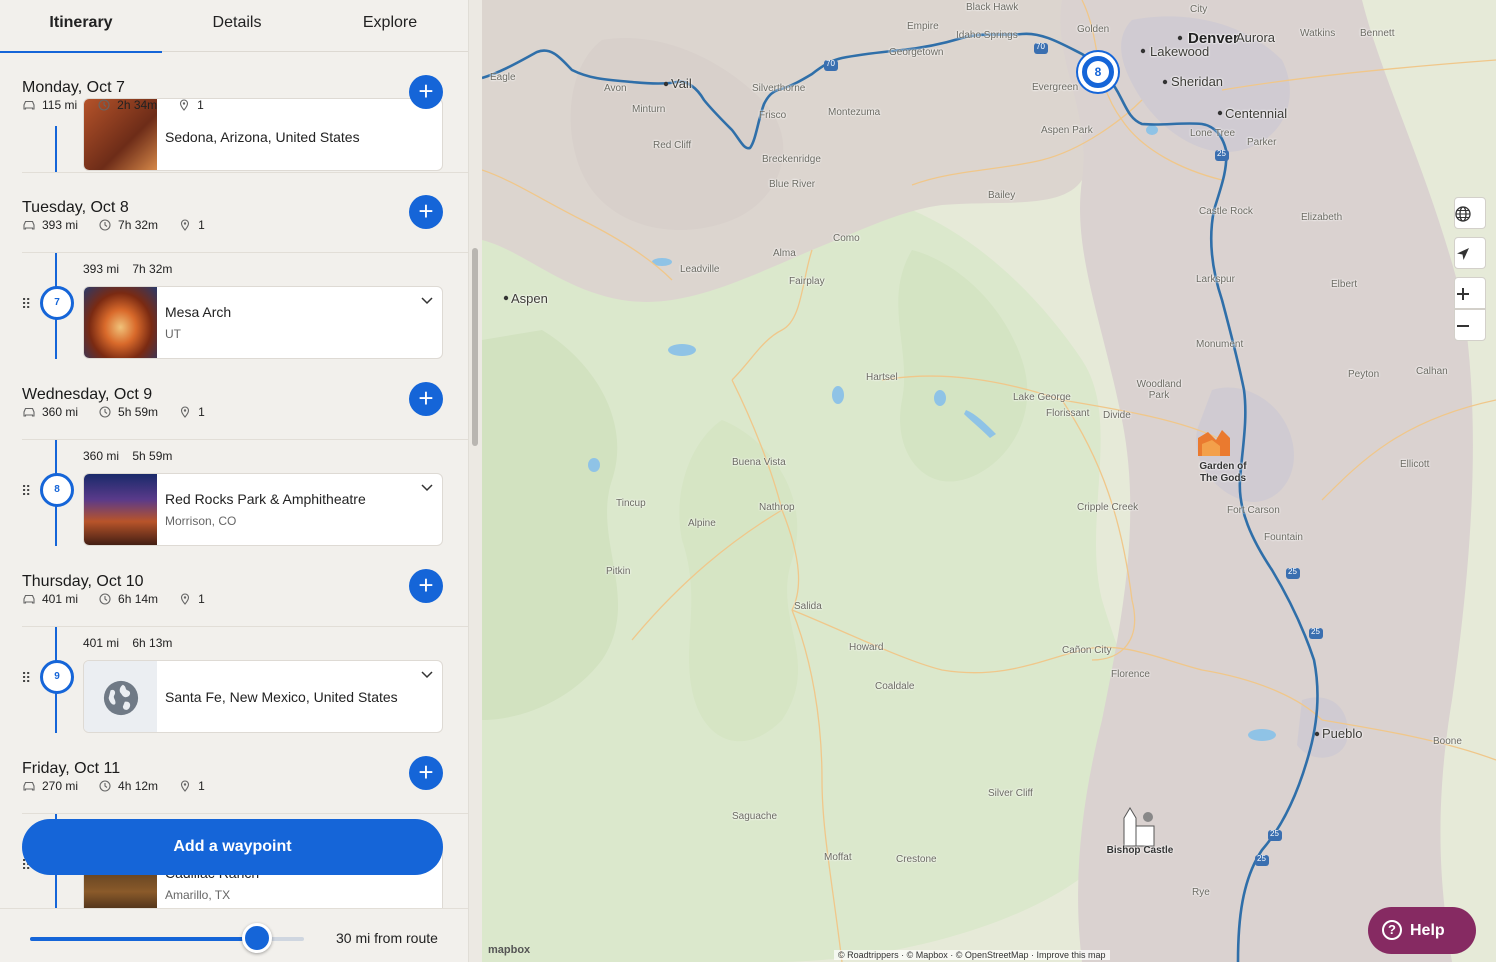 Image resolution: width=1496 pixels, height=962 pixels. What do you see at coordinates (1342, 733) in the screenshot?
I see `map-label: Pueblo` at bounding box center [1342, 733].